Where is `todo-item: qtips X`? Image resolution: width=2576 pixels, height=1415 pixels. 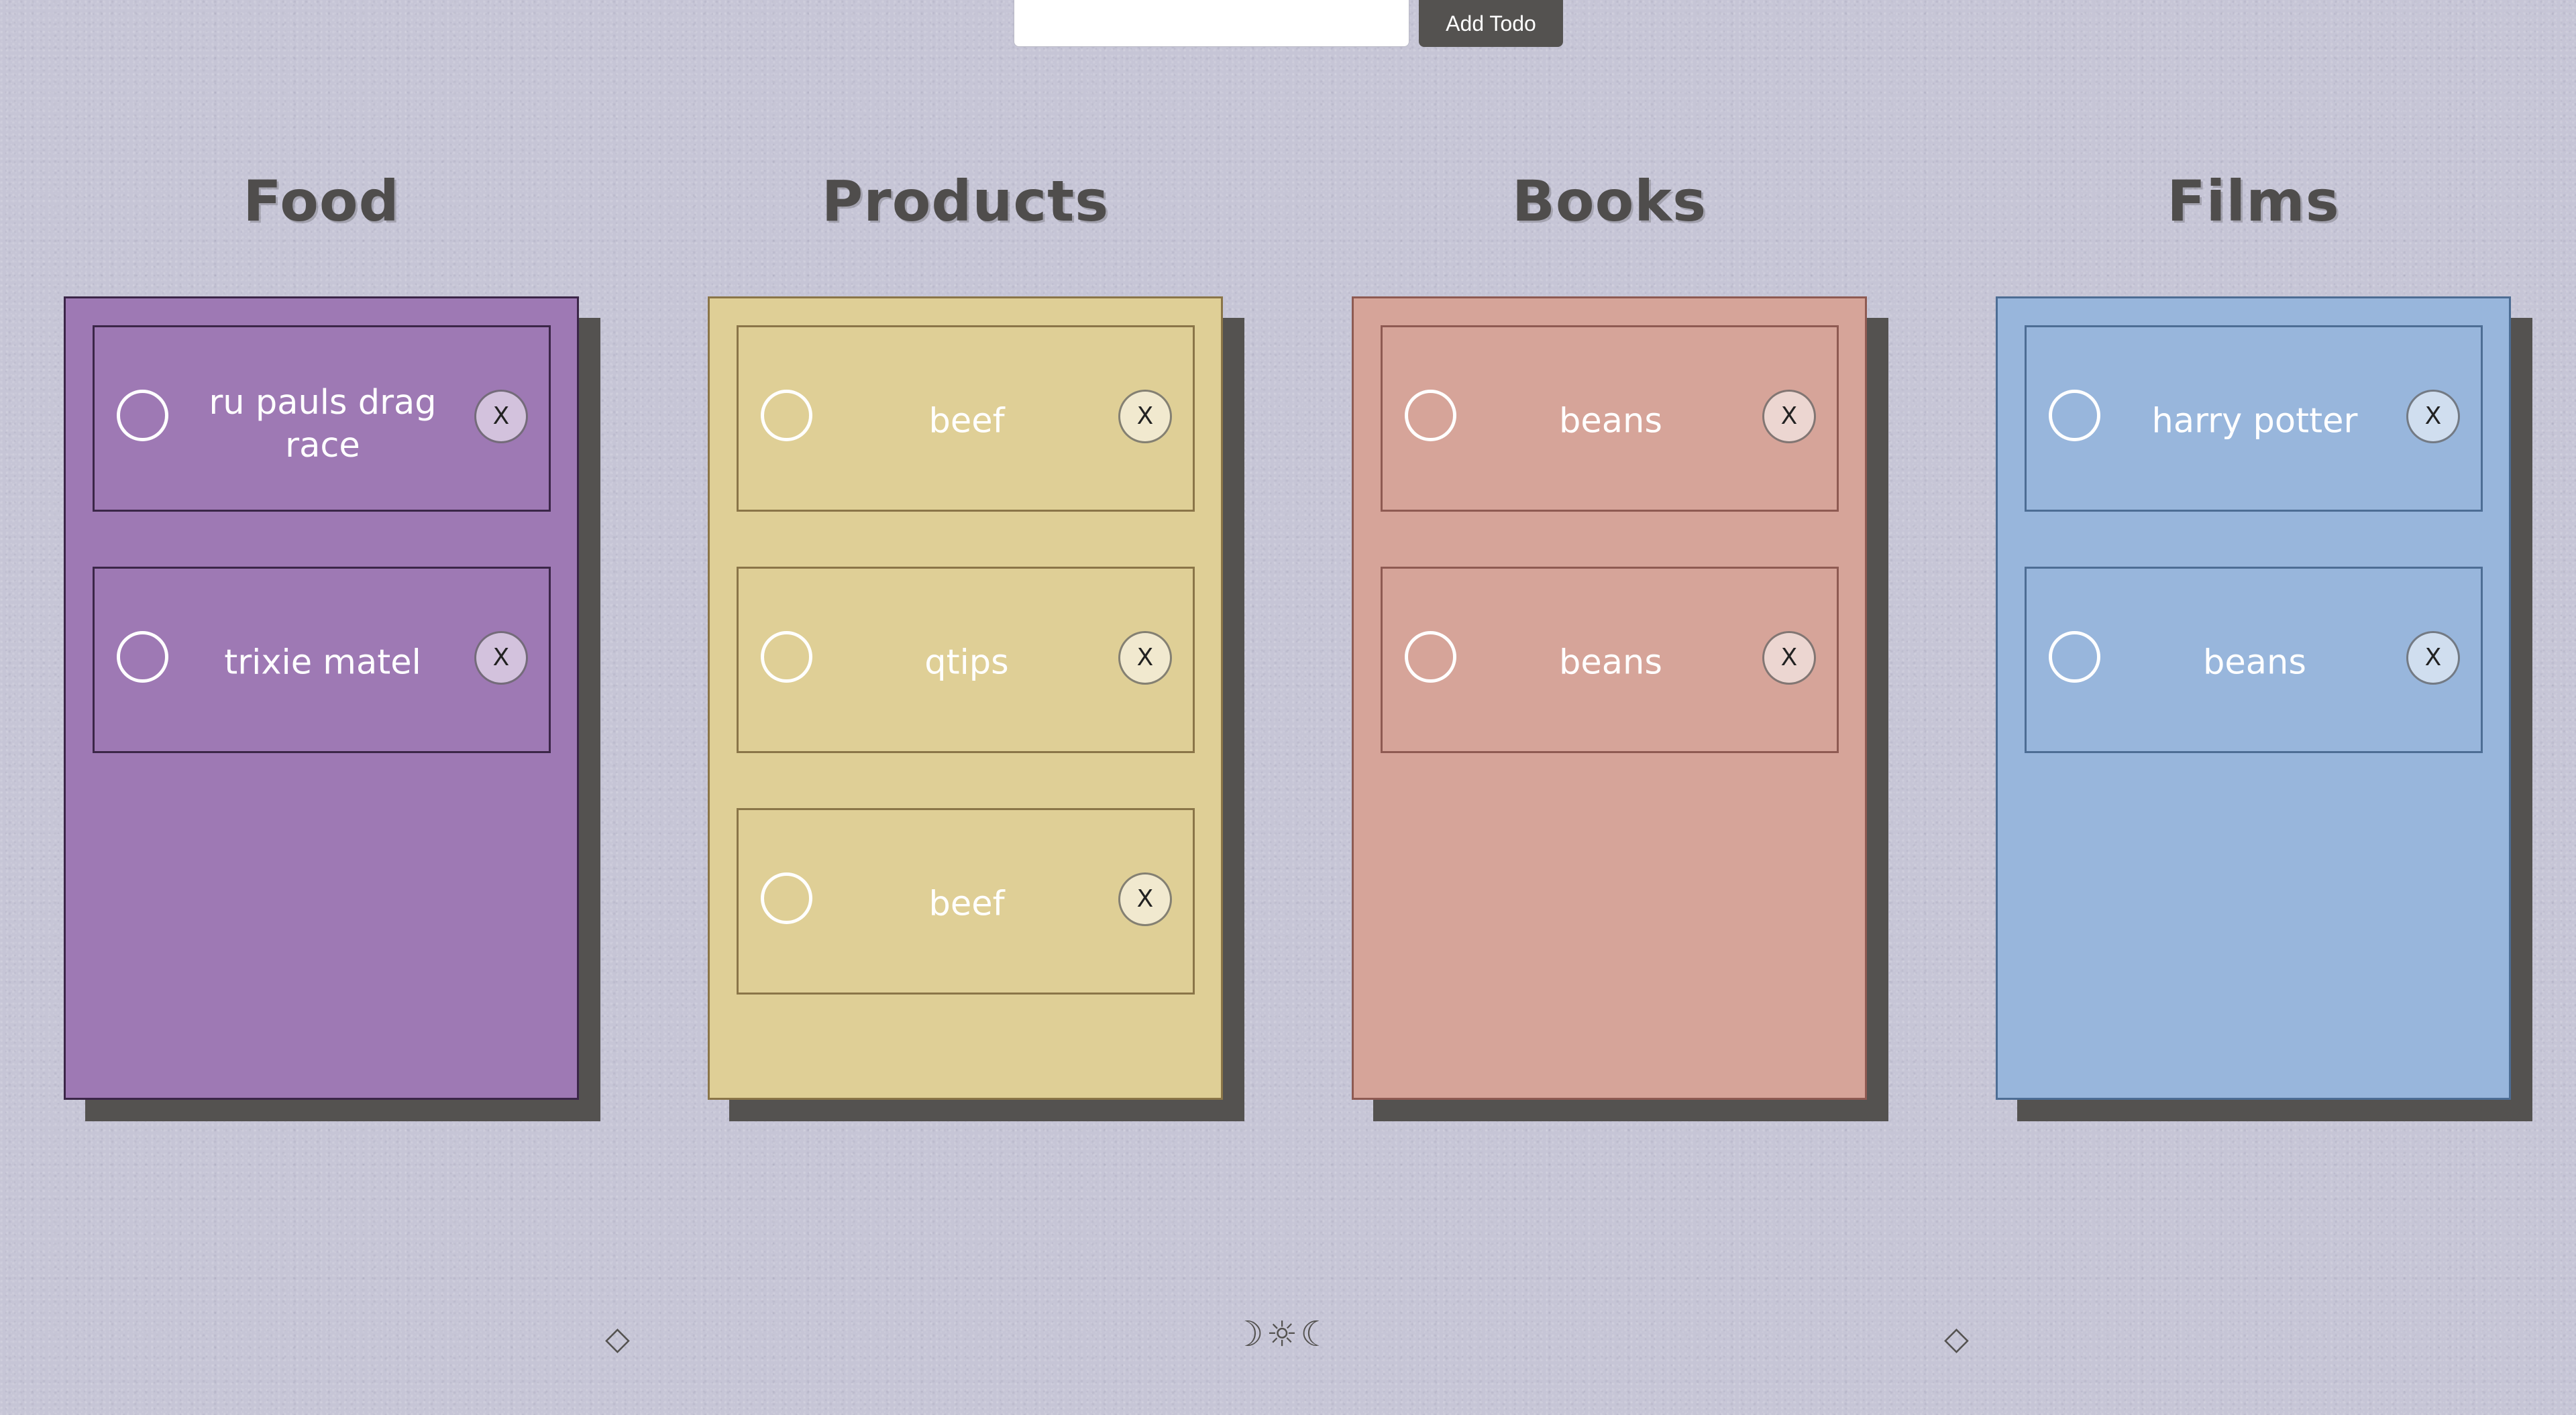 todo-item: qtips X is located at coordinates (966, 660).